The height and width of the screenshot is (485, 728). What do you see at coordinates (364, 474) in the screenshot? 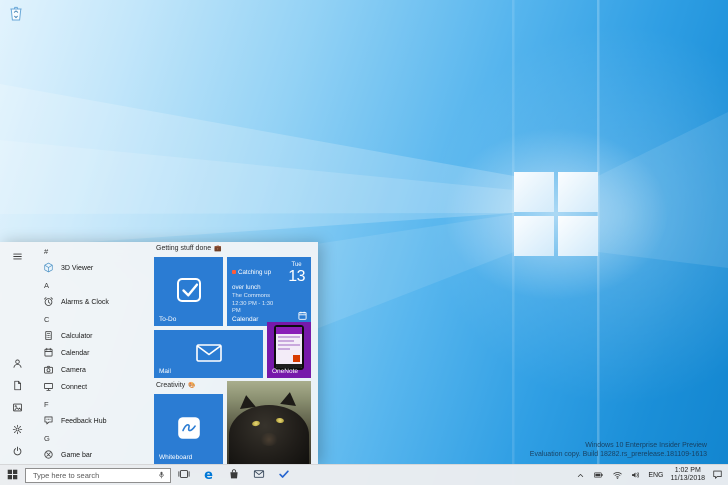
I see `taskbar: e` at bounding box center [364, 474].